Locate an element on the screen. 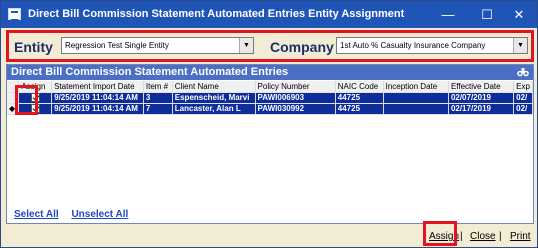 Image resolution: width=538 pixels, height=248 pixels. binoculars-icon is located at coordinates (523, 72).